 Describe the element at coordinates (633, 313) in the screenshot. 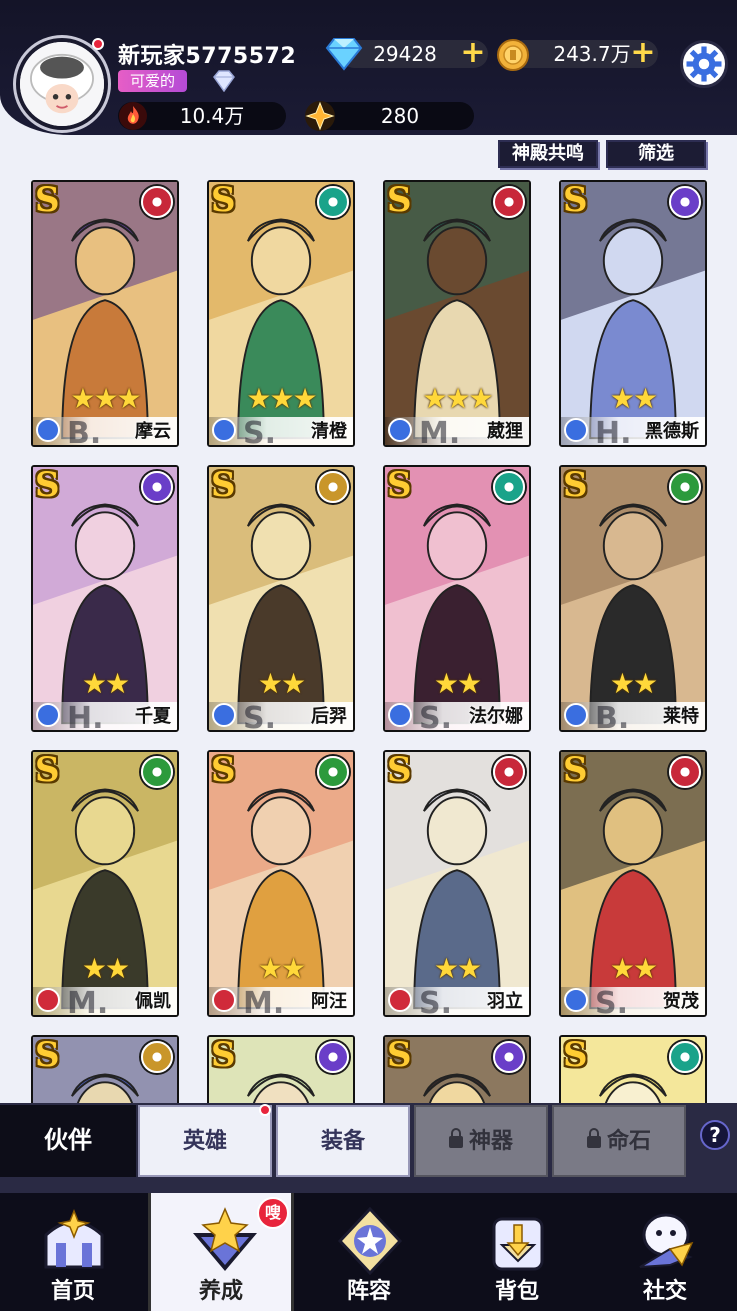

I see `hero-card: S ★★ H. 黑德斯` at that location.